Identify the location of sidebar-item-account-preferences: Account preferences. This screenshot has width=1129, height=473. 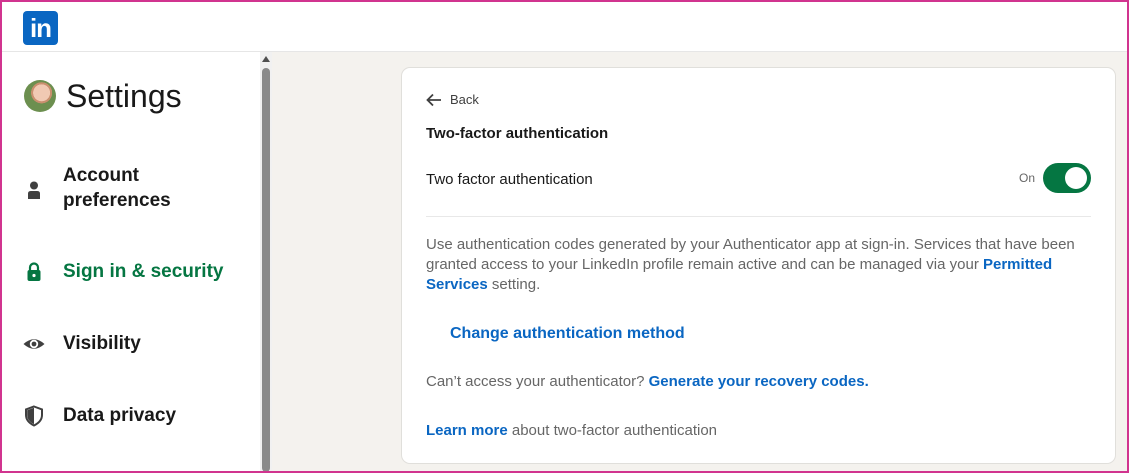
(131, 192).